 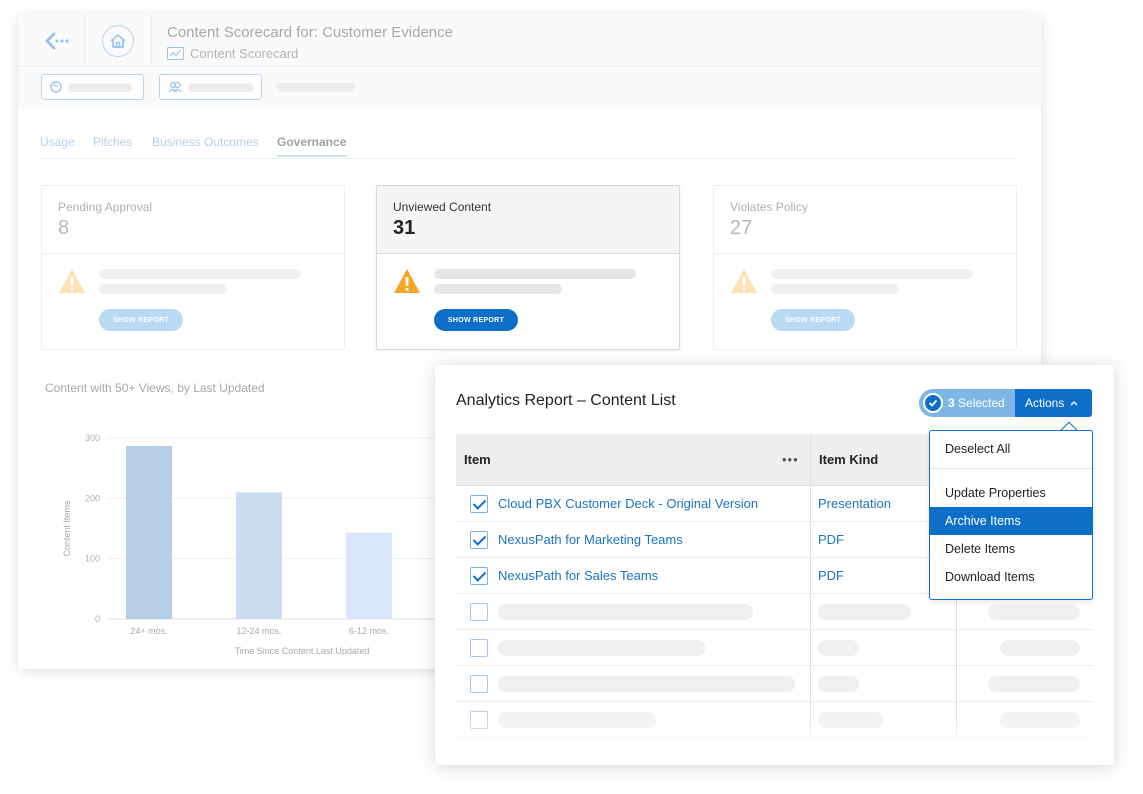 What do you see at coordinates (1011, 449) in the screenshot?
I see `menu-item-deselect-all: Deselect All` at bounding box center [1011, 449].